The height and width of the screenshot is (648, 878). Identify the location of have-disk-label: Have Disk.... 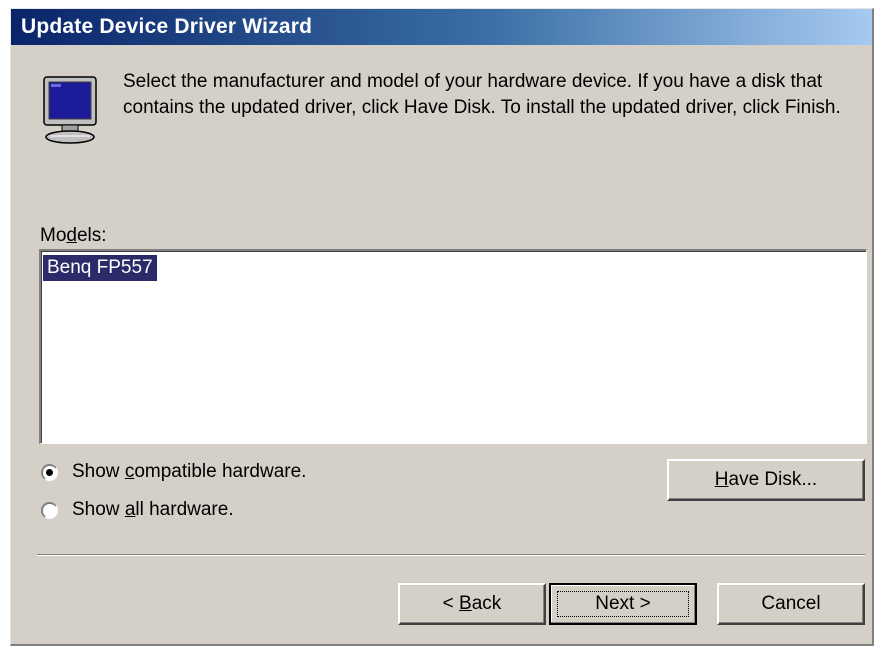
(766, 479).